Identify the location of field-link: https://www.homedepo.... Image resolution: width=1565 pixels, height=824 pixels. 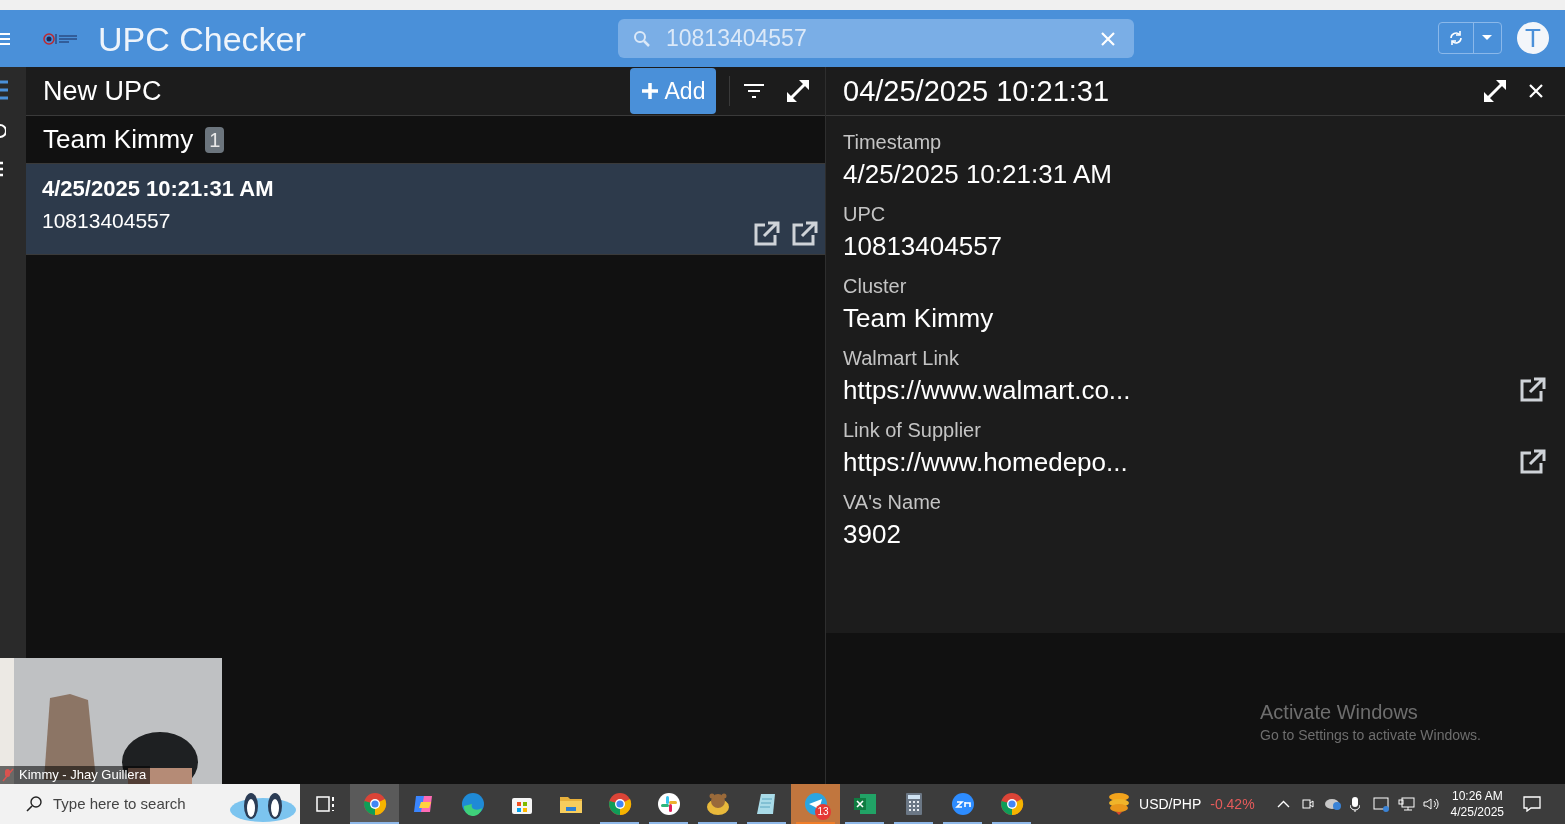
(985, 462).